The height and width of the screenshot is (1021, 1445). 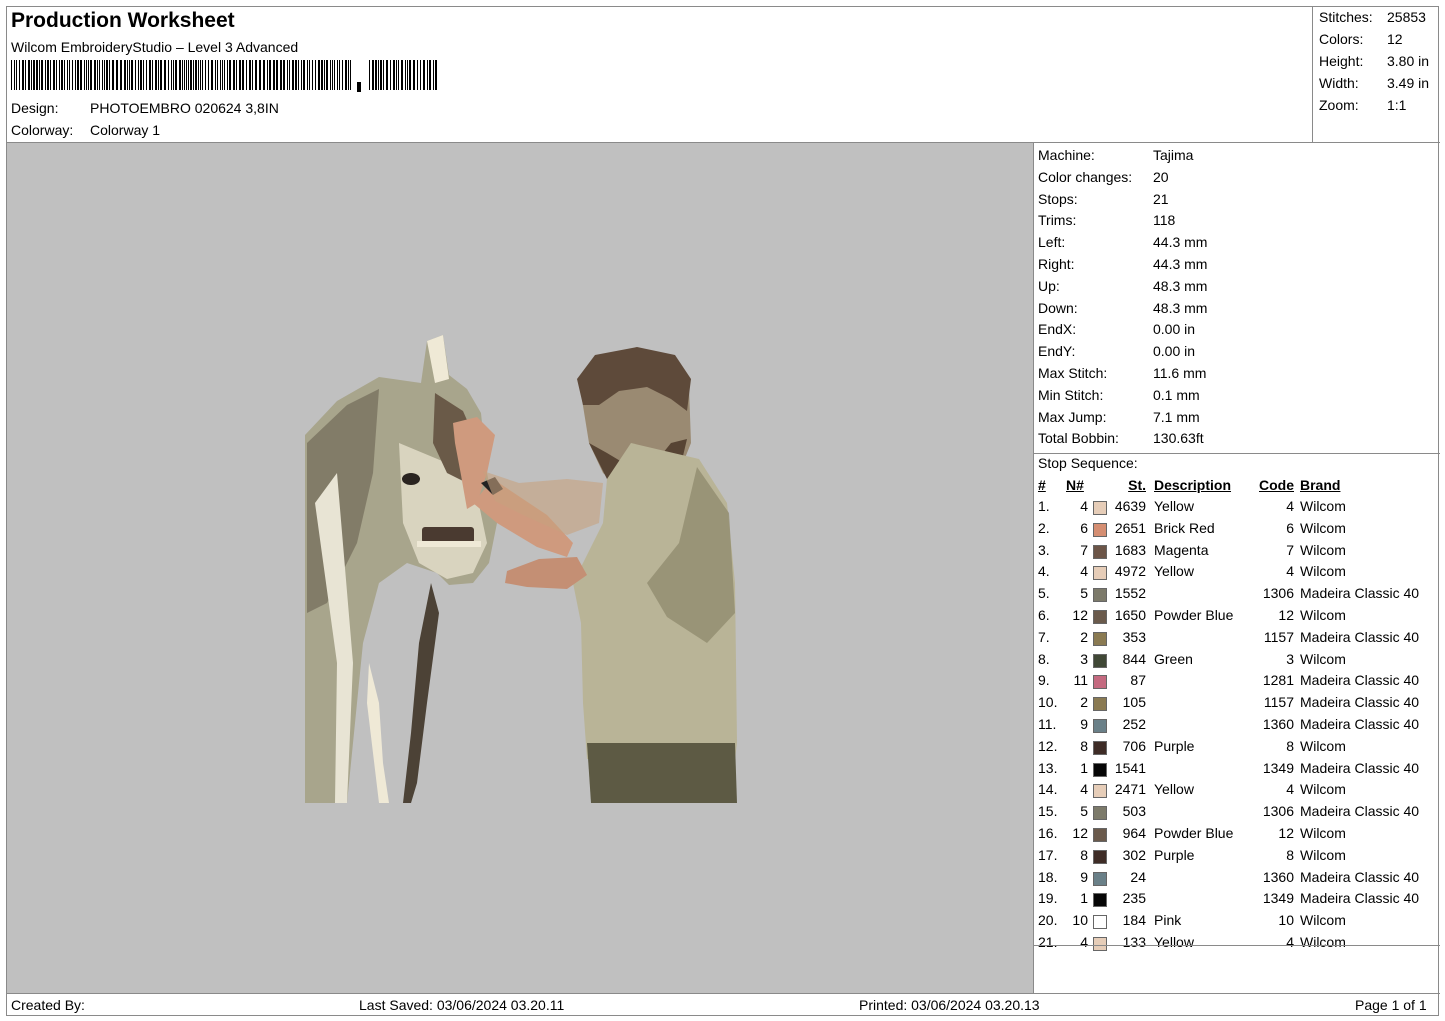 What do you see at coordinates (1339, 83) in the screenshot?
I see `stat-label: Width:` at bounding box center [1339, 83].